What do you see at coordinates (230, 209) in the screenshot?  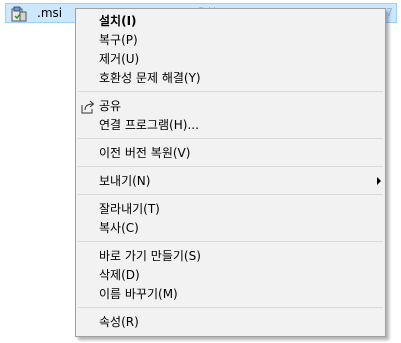 I see `menu-item-cut: 잘라내기(T)` at bounding box center [230, 209].